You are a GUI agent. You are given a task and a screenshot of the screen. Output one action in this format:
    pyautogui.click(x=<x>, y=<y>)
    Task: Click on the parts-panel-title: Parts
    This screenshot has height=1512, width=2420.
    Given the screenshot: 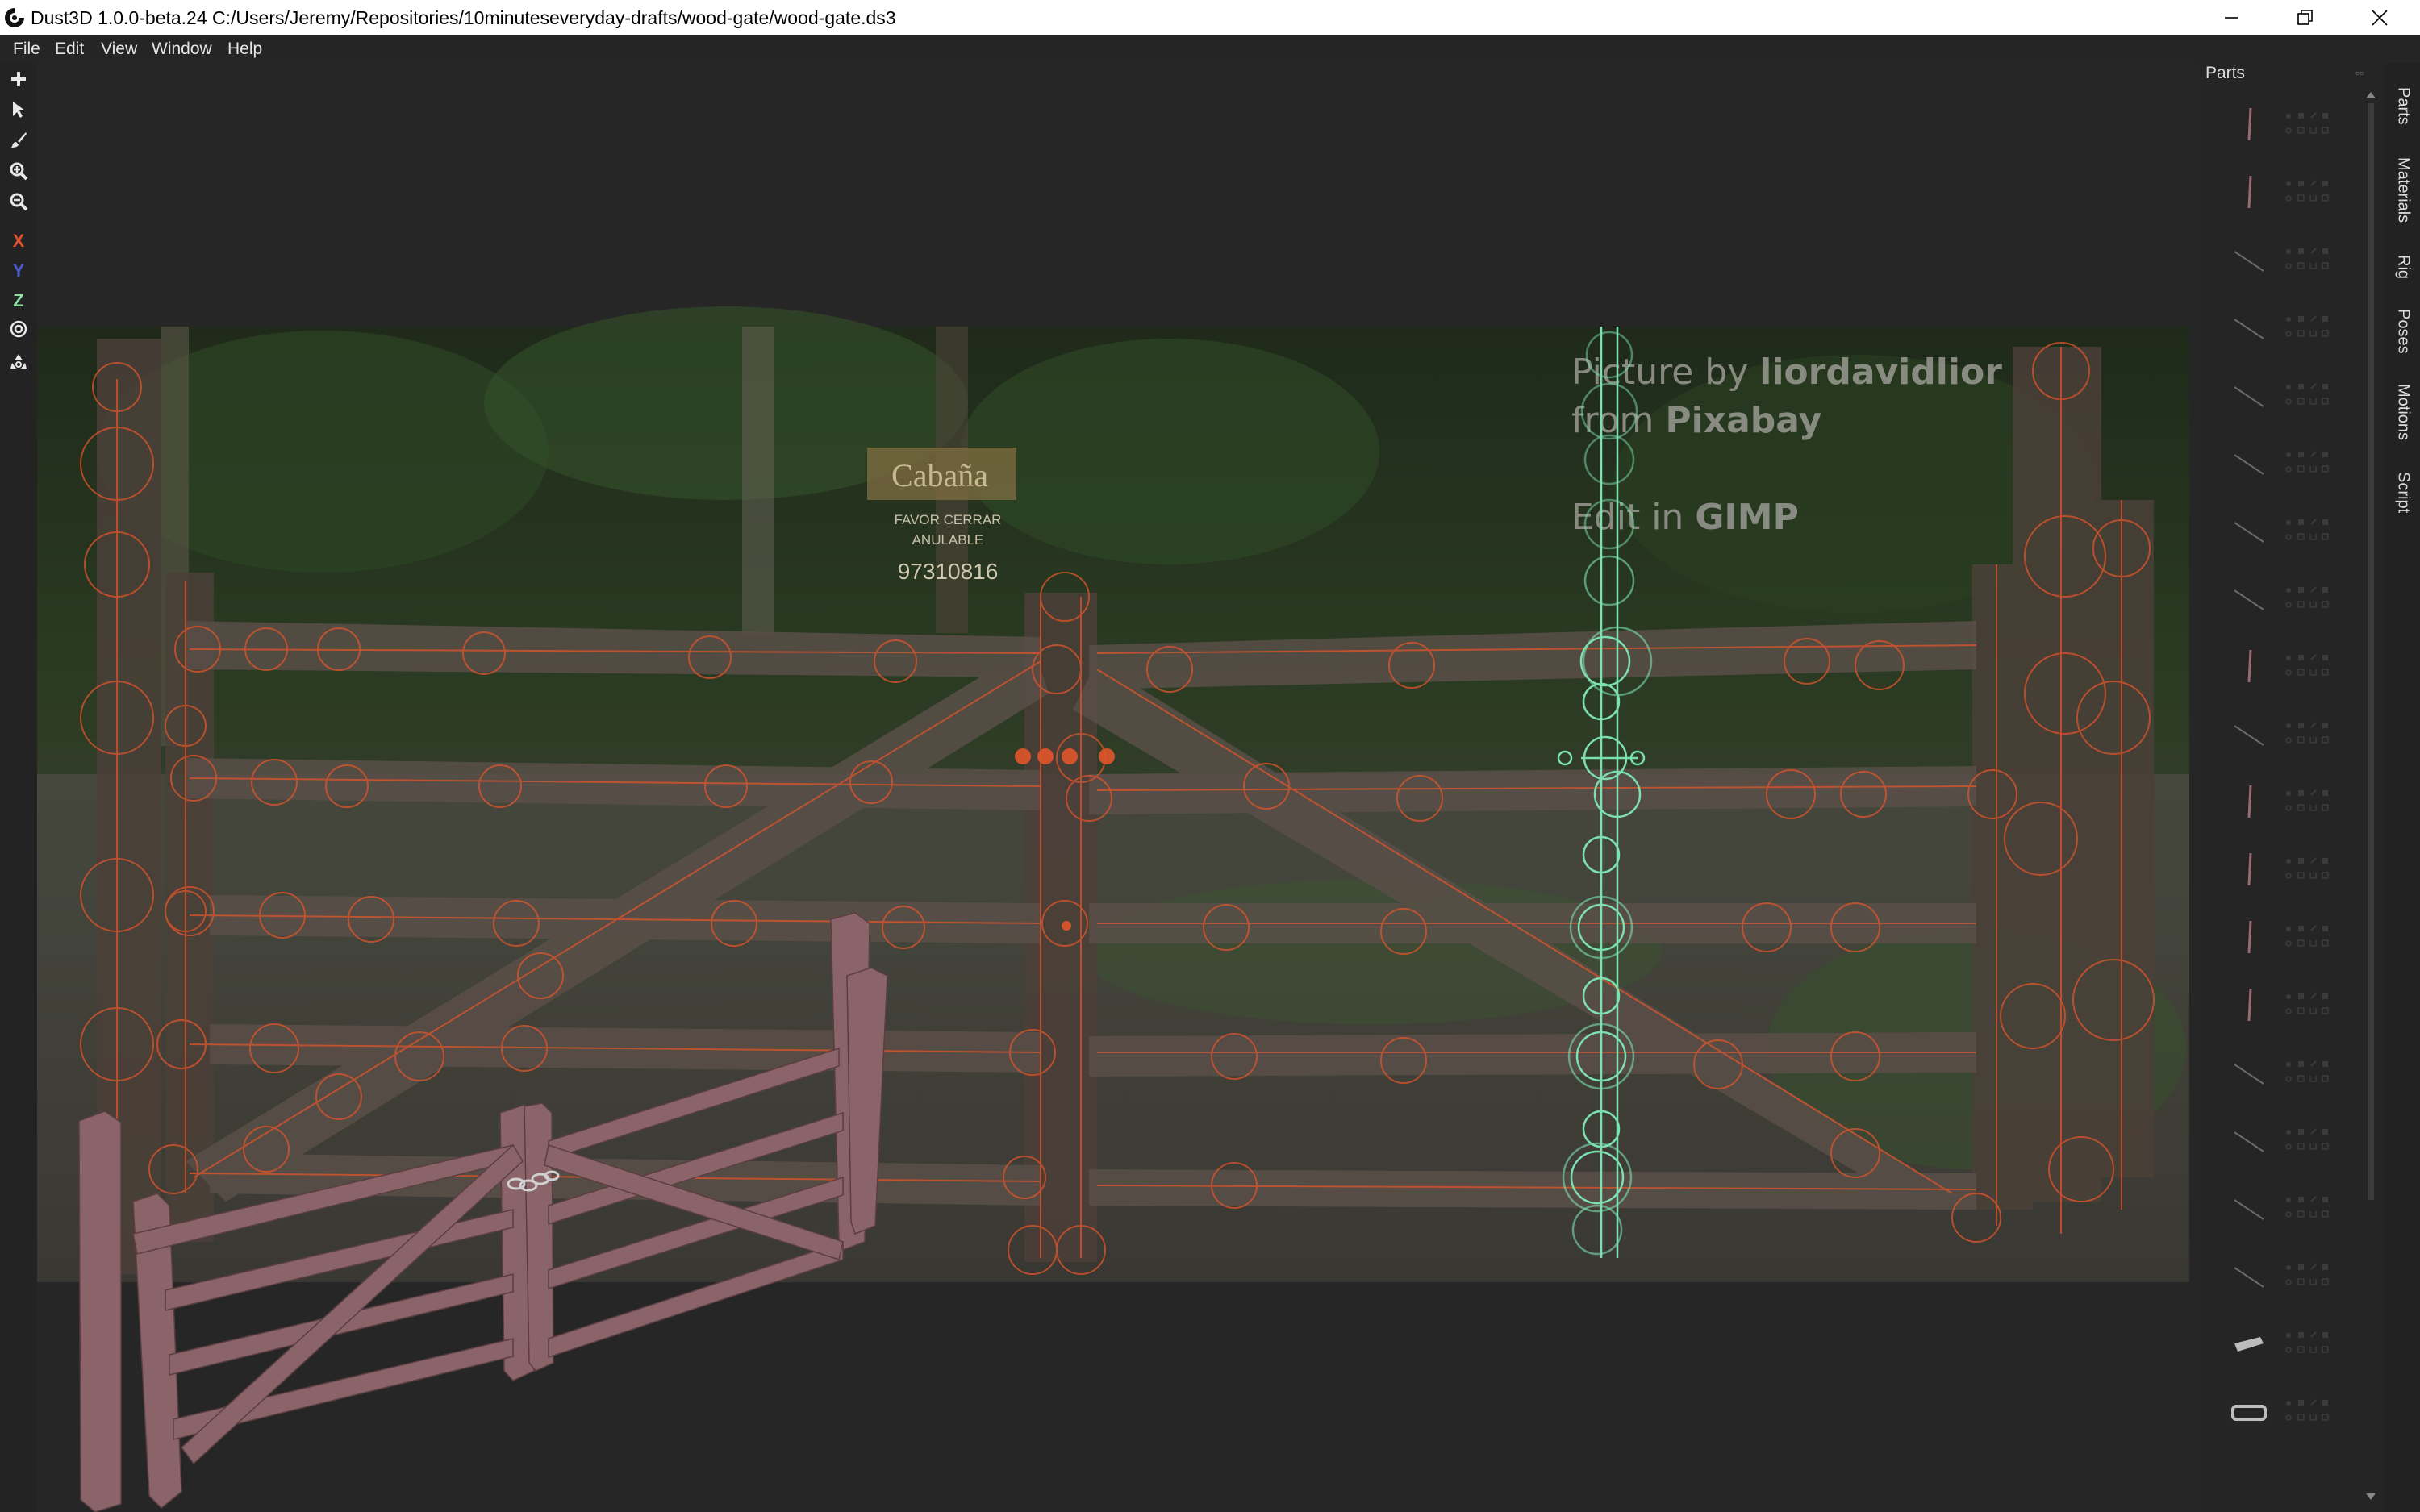 What is the action you would take?
    pyautogui.click(x=2225, y=73)
    